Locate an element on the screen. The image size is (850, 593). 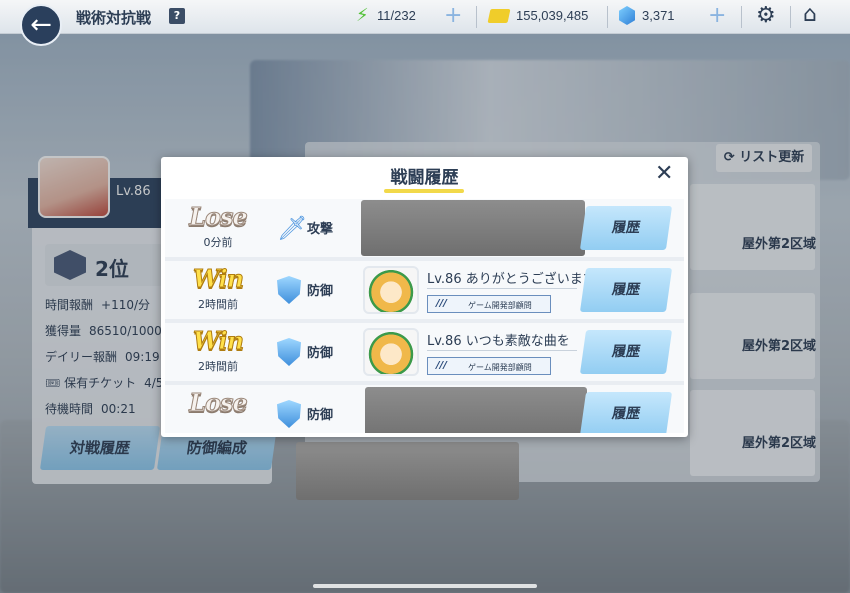
modal-title: 戦闘履歴 is located at coordinates (424, 178).